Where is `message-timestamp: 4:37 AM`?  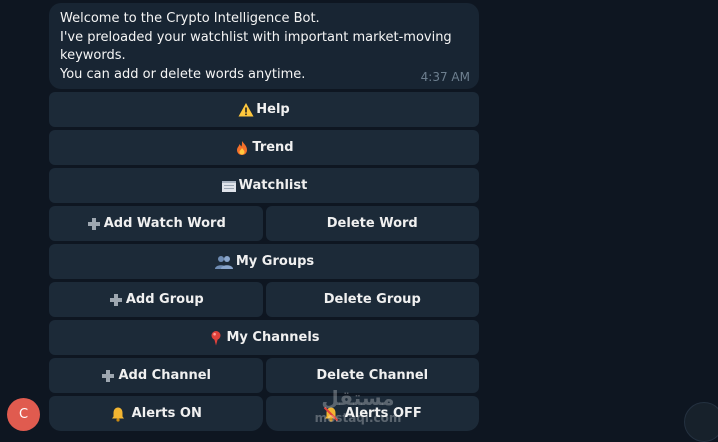
message-timestamp: 4:37 AM is located at coordinates (445, 77).